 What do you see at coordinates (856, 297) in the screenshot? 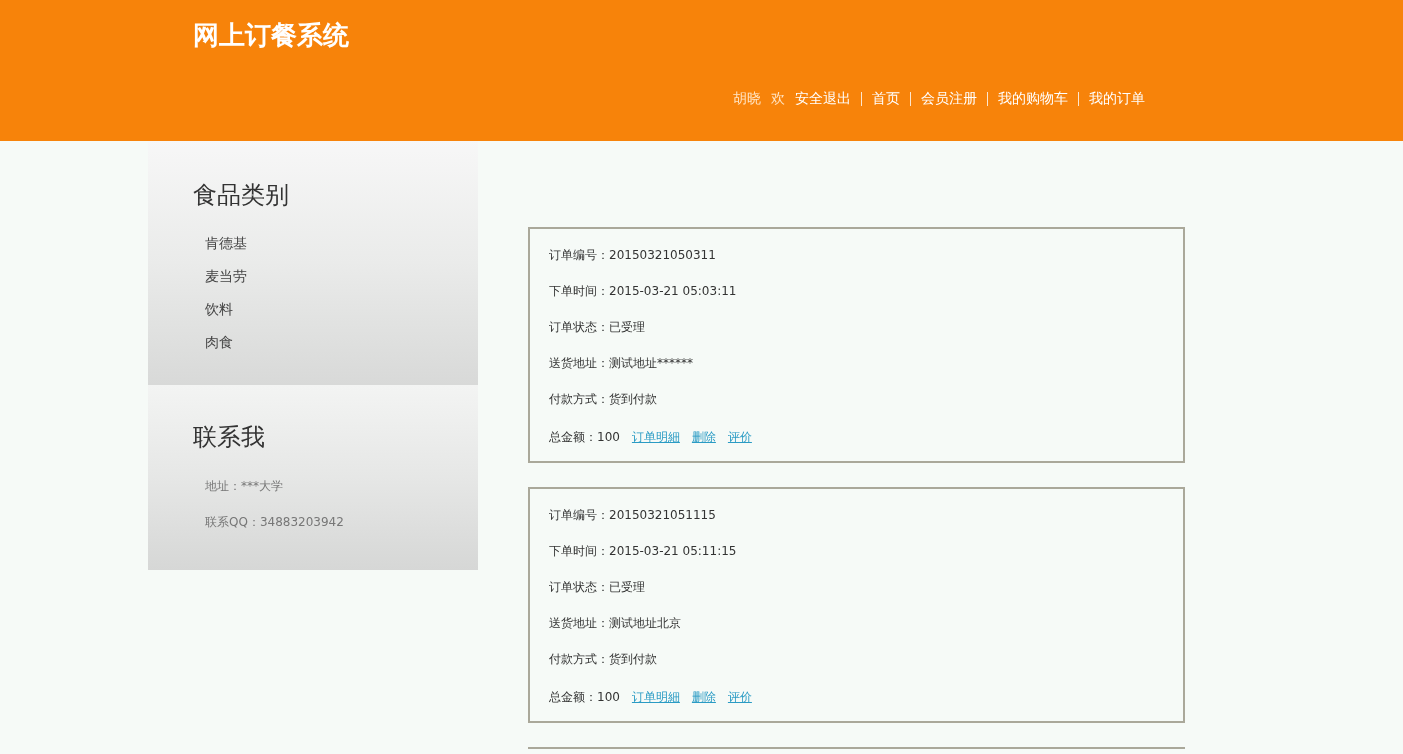
I see `order-field: 下单时间：2015-03-21 05:03:11` at bounding box center [856, 297].